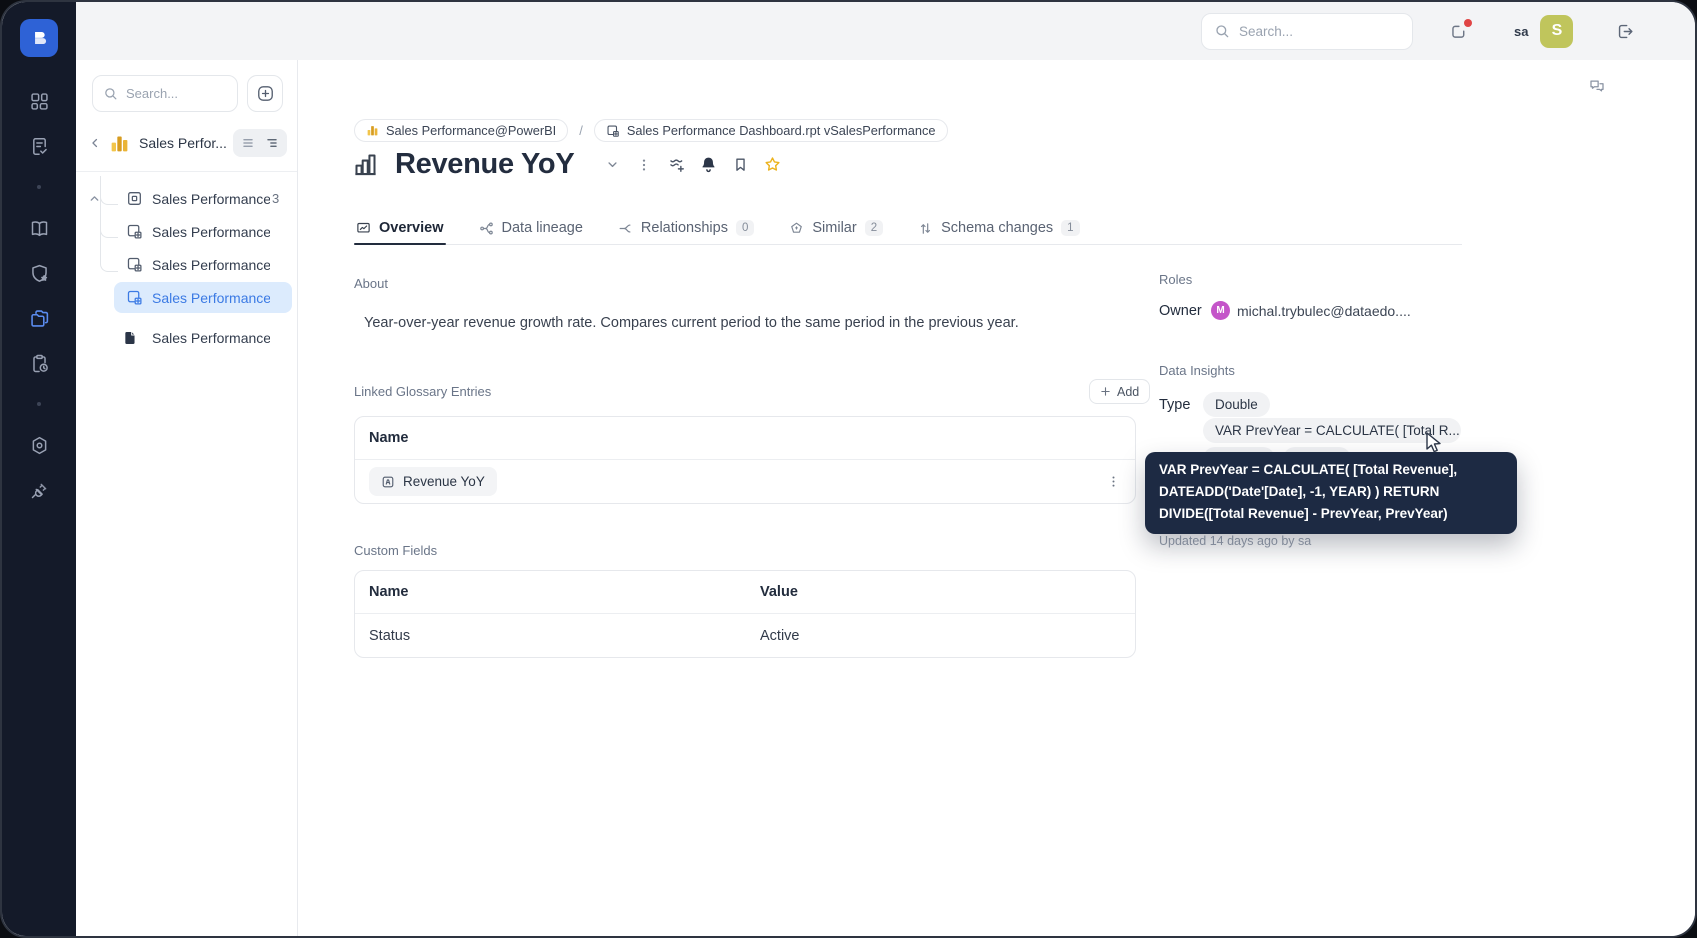 The height and width of the screenshot is (938, 1697). I want to click on title-more-button, so click(644, 165).